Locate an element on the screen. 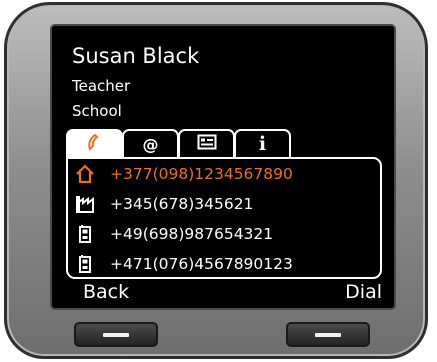 The image size is (437, 362). at-icon: @ is located at coordinates (150, 144).